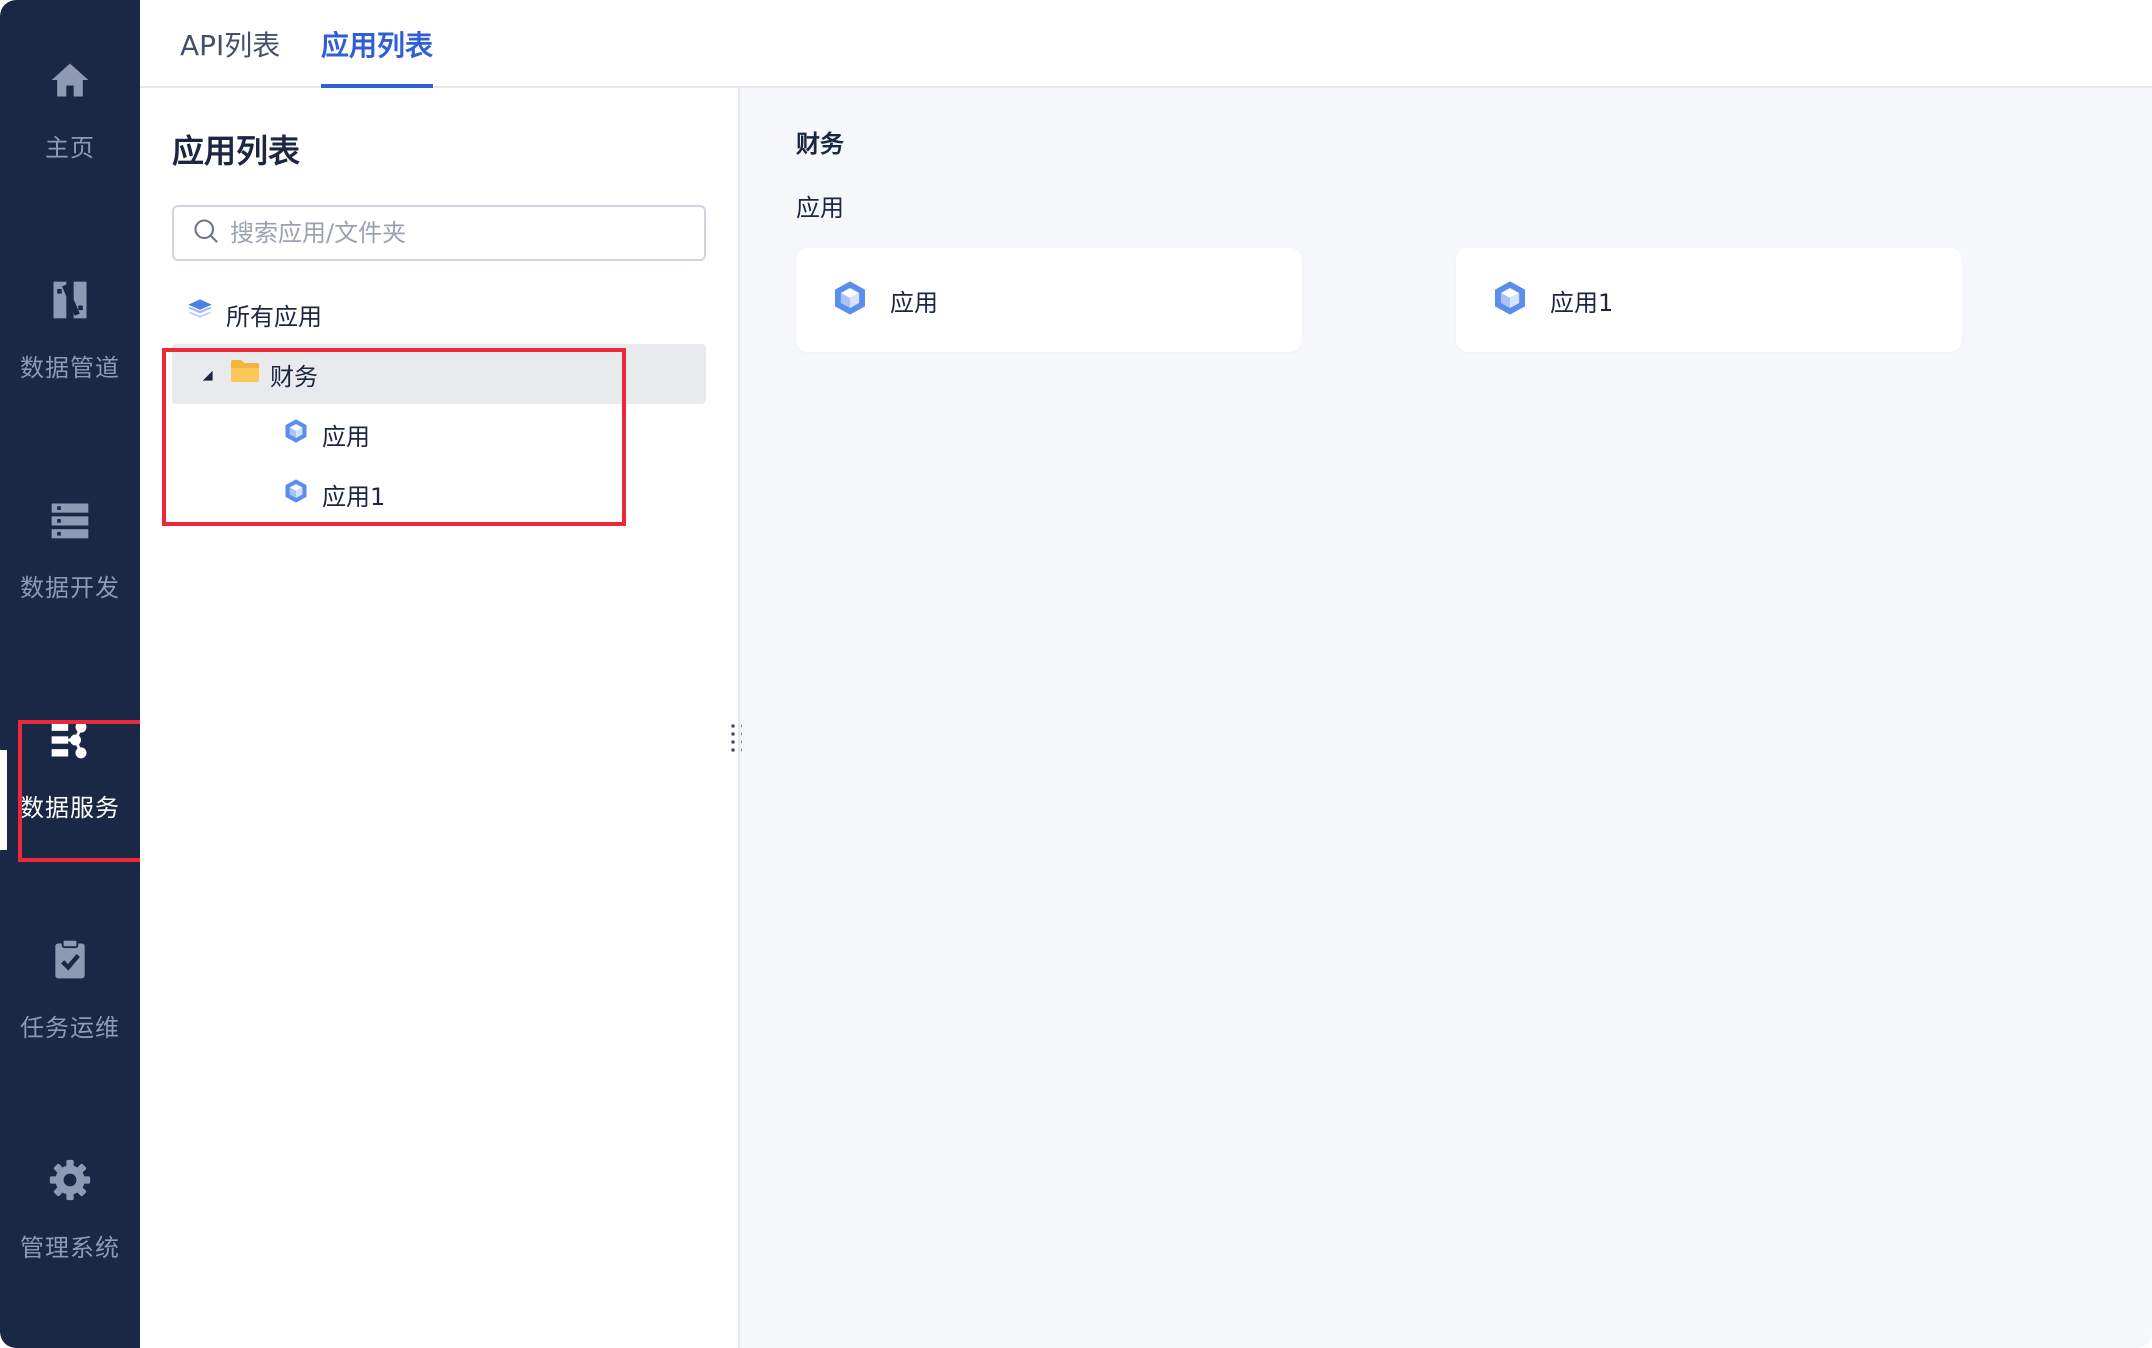 This screenshot has height=1348, width=2152. Describe the element at coordinates (70, 80) in the screenshot. I see `home-icon` at that location.